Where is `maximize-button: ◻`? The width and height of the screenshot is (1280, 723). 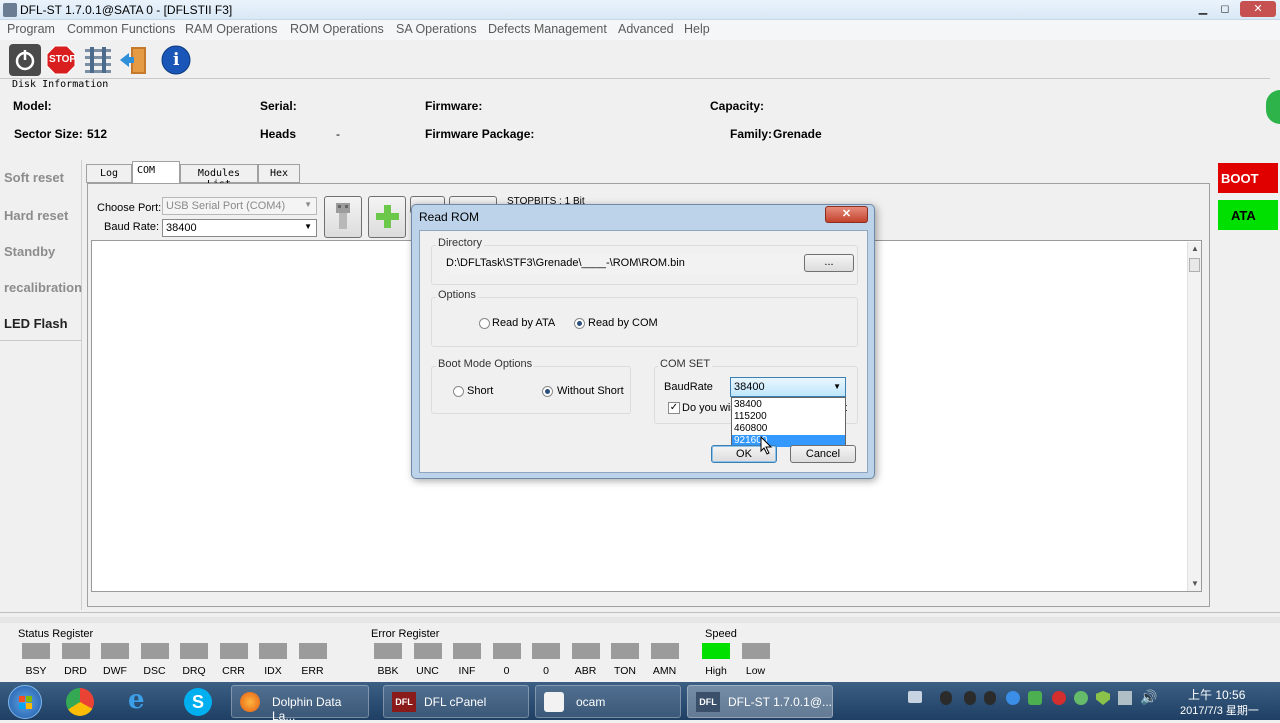
maximize-button: ◻ is located at coordinates (1225, 9).